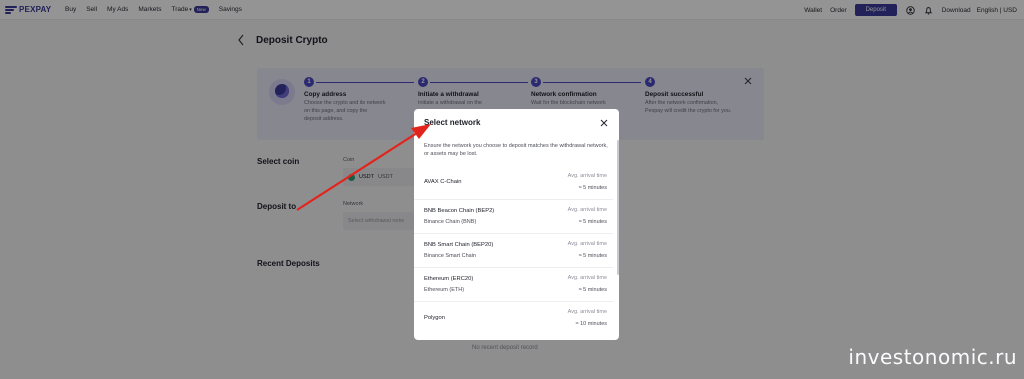 Image resolution: width=1024 pixels, height=379 pixels. I want to click on network-name: Ethereum (ERC20), so click(449, 279).